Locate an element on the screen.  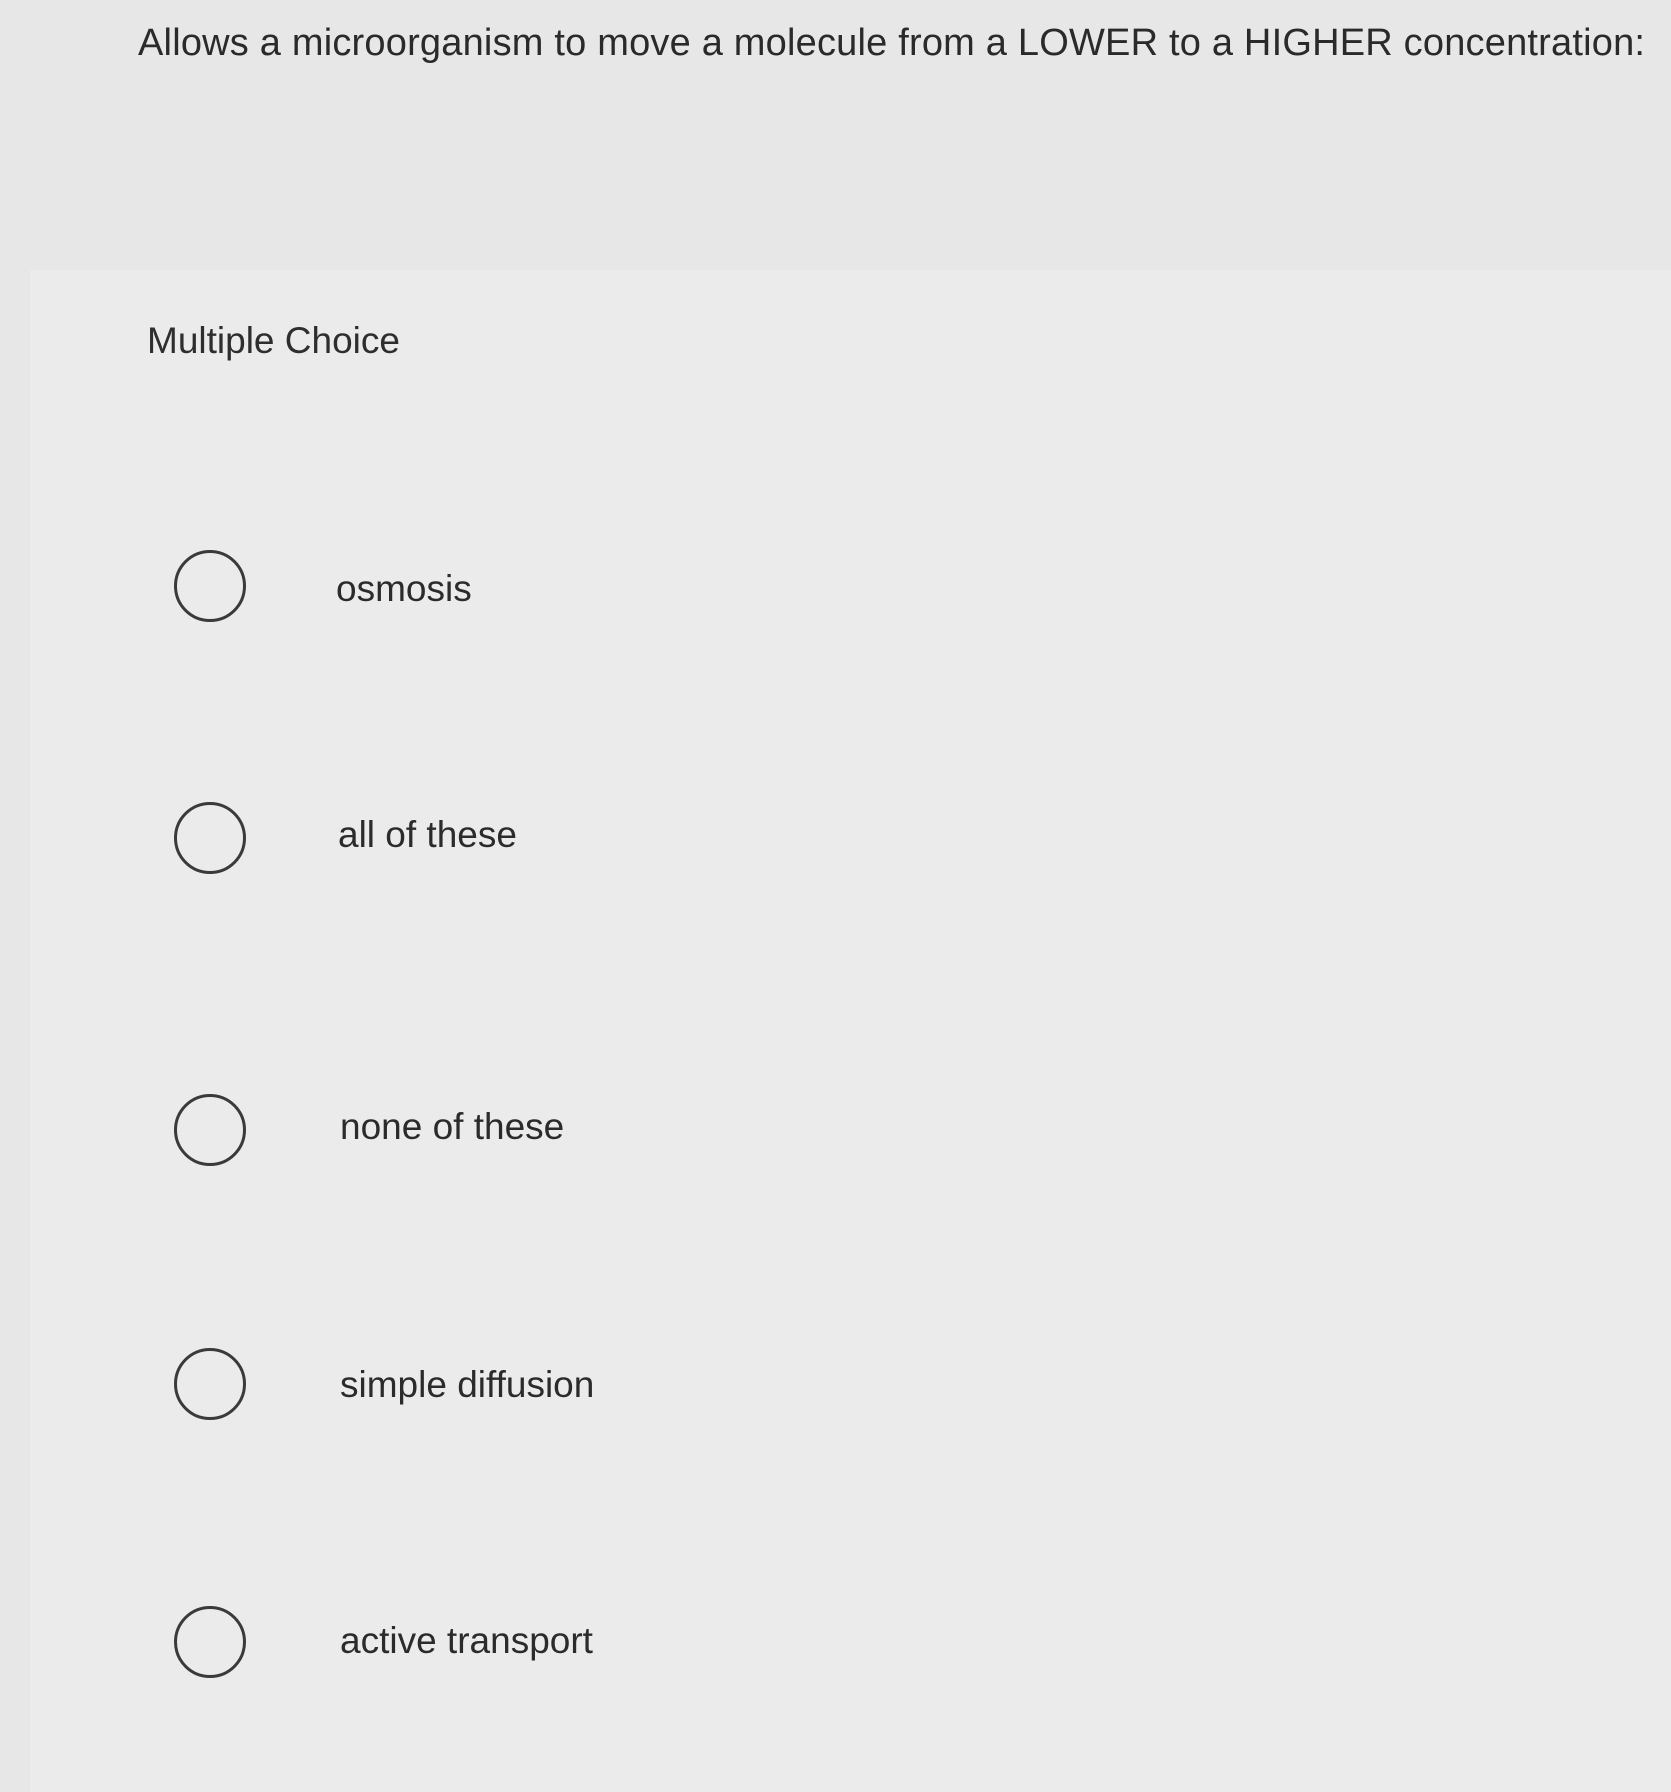
option-osmosis: osmosis is located at coordinates (875, 590).